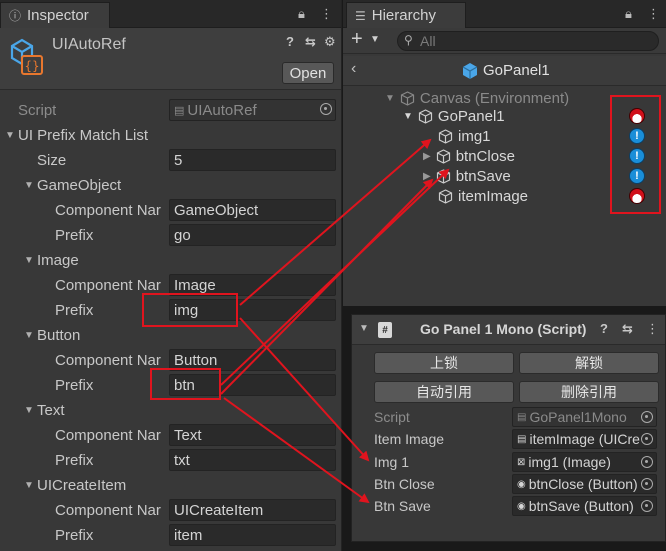 Image resolution: width=666 pixels, height=551 pixels. What do you see at coordinates (392, 462) in the screenshot?
I see `field-label: Img 1` at bounding box center [392, 462].